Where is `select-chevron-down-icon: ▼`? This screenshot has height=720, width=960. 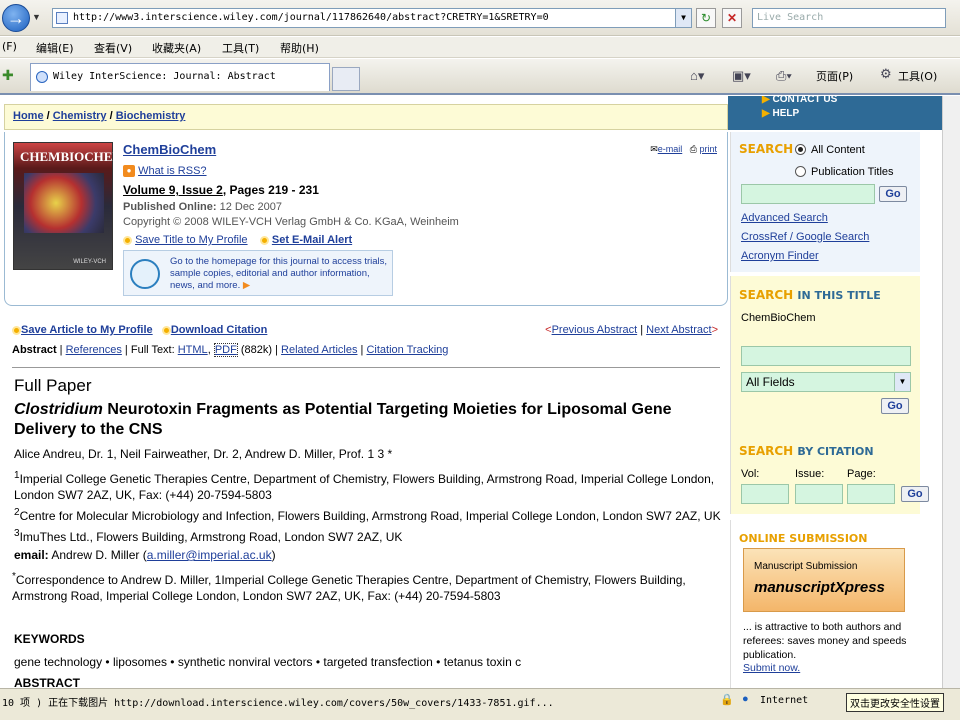 select-chevron-down-icon: ▼ is located at coordinates (902, 382).